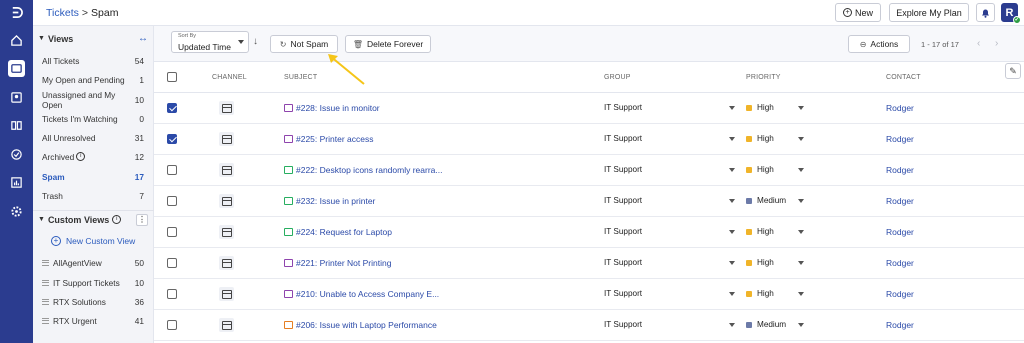 The height and width of the screenshot is (343, 1024). What do you see at coordinates (985, 12) in the screenshot?
I see `notifications-button` at bounding box center [985, 12].